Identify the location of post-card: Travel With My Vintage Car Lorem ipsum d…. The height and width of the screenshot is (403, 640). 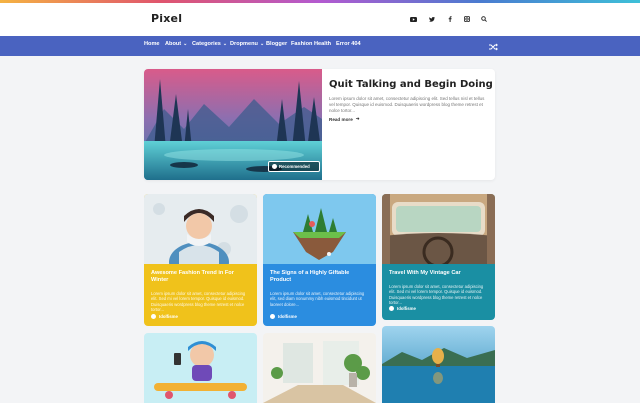
(438, 257).